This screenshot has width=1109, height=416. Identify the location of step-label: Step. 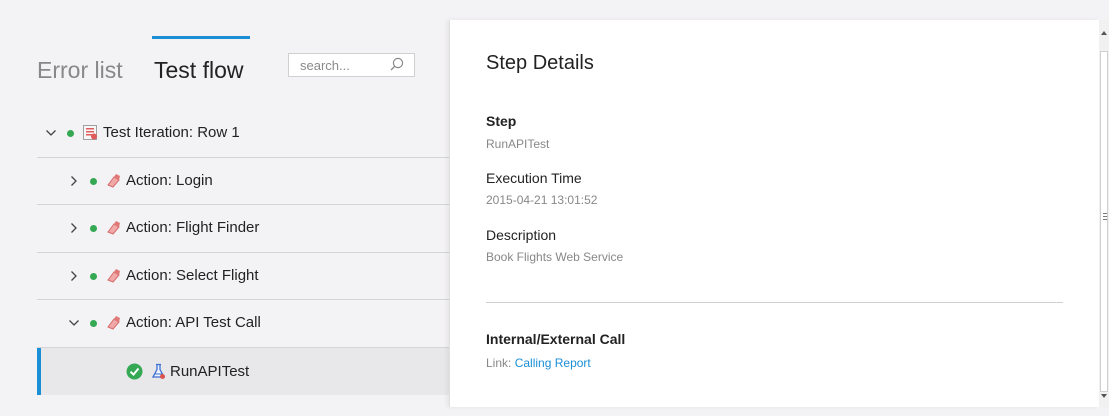
(501, 121).